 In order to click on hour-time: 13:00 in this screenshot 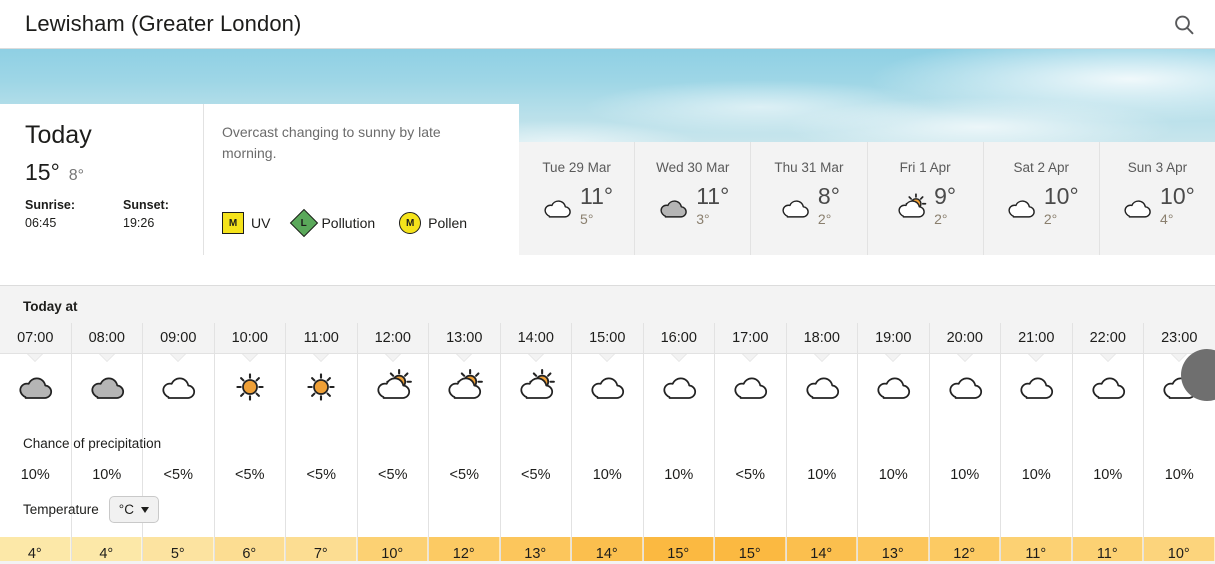, I will do `click(464, 338)`.